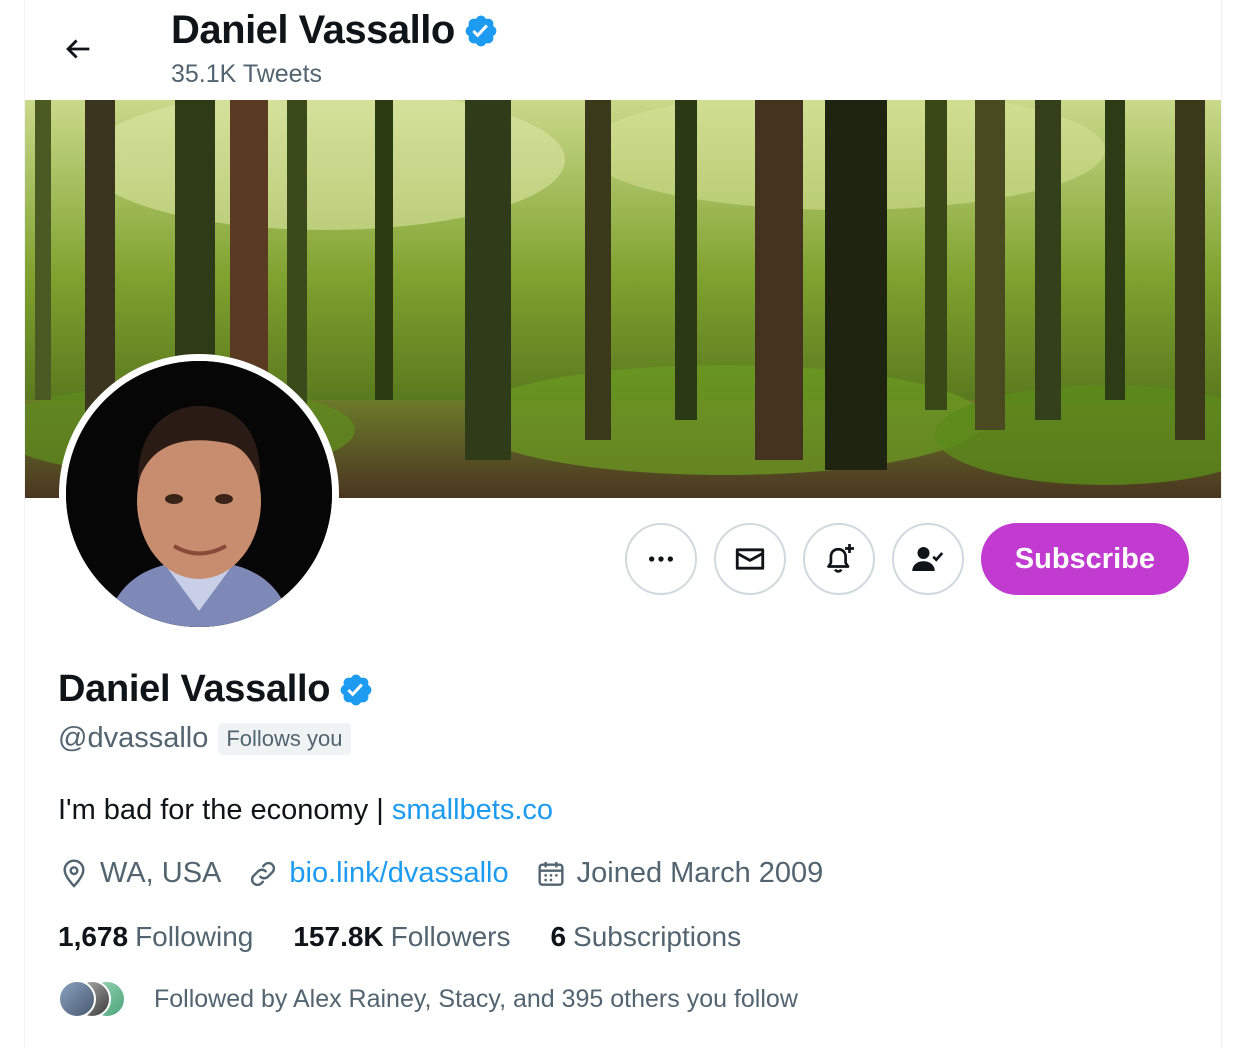 The width and height of the screenshot is (1244, 1048). What do you see at coordinates (558, 936) in the screenshot?
I see `subscriptions-count: 6` at bounding box center [558, 936].